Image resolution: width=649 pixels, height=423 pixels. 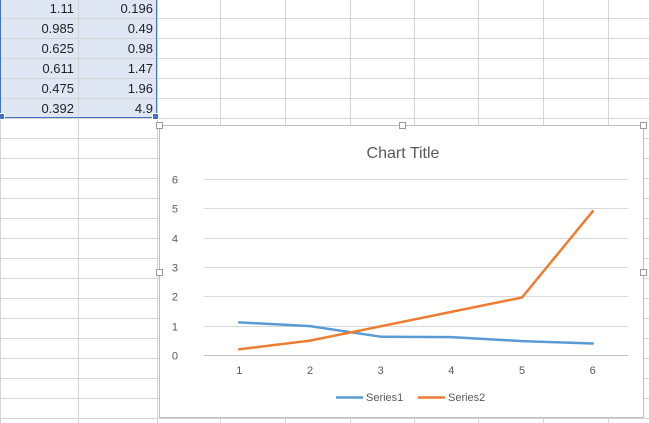 I want to click on y-tick-label: 0, so click(x=175, y=357).